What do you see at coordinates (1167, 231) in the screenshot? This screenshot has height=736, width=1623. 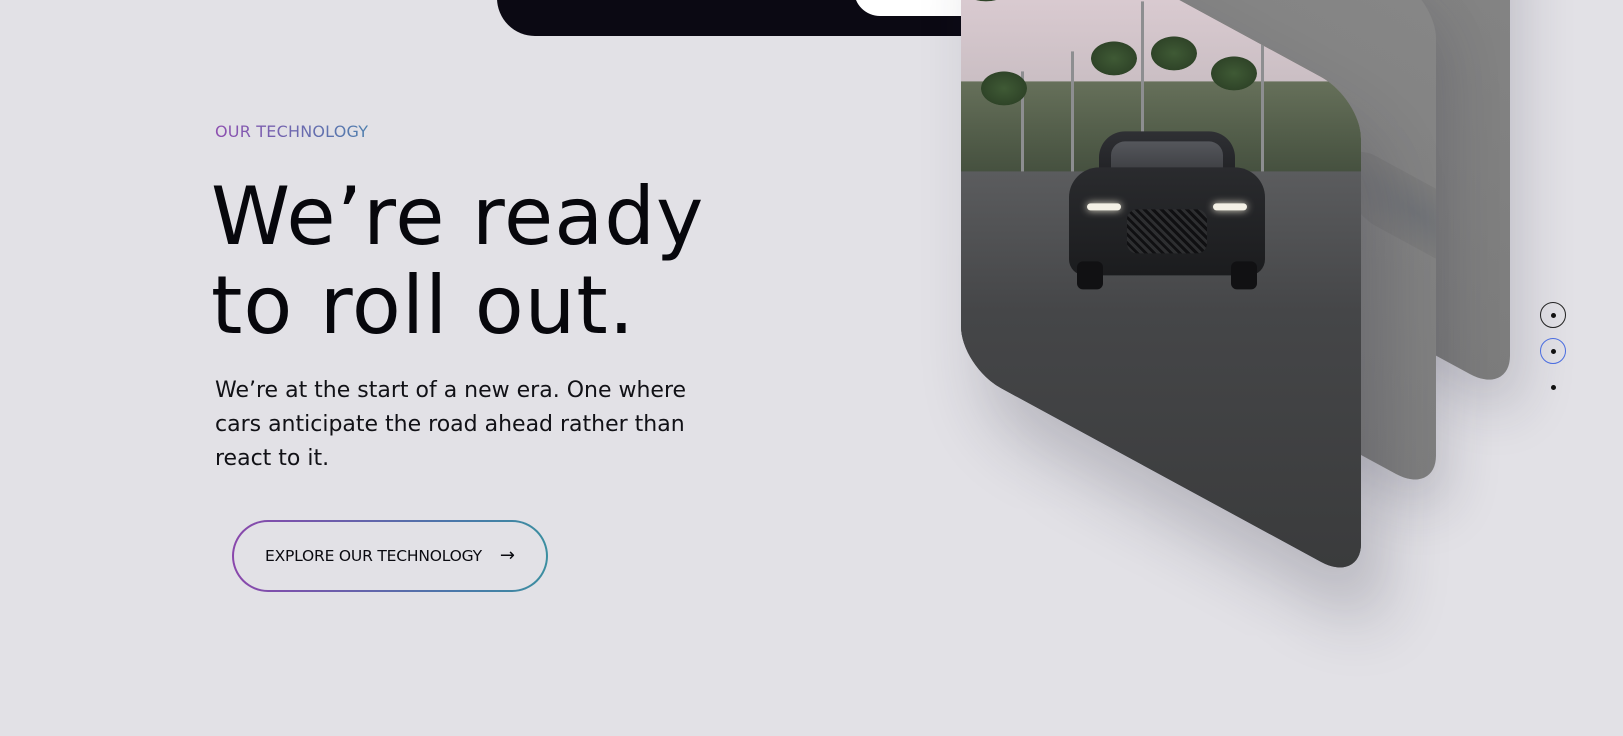 I see `car-grille` at bounding box center [1167, 231].